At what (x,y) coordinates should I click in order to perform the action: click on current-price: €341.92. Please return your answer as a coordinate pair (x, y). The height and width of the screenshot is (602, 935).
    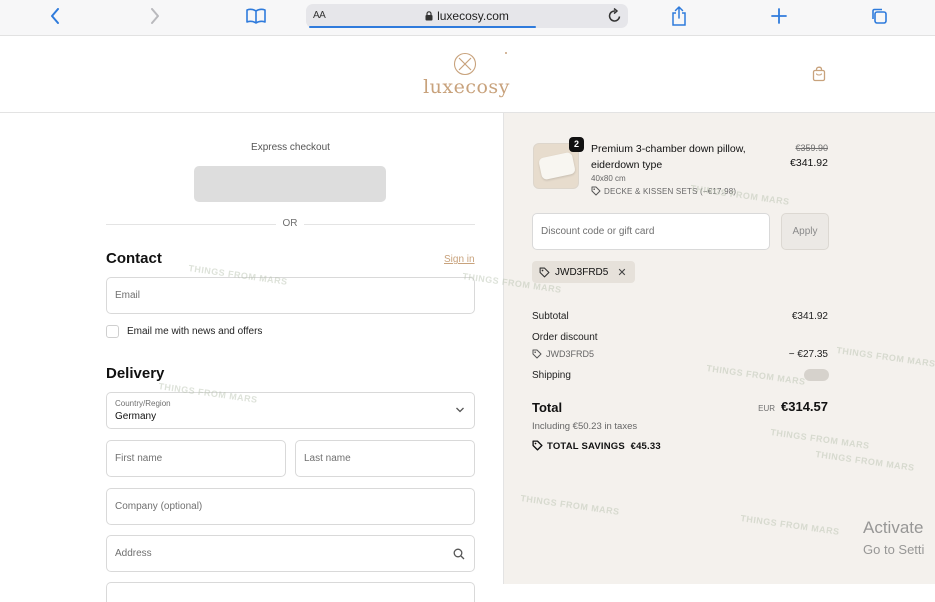
    Looking at the image, I should click on (809, 163).